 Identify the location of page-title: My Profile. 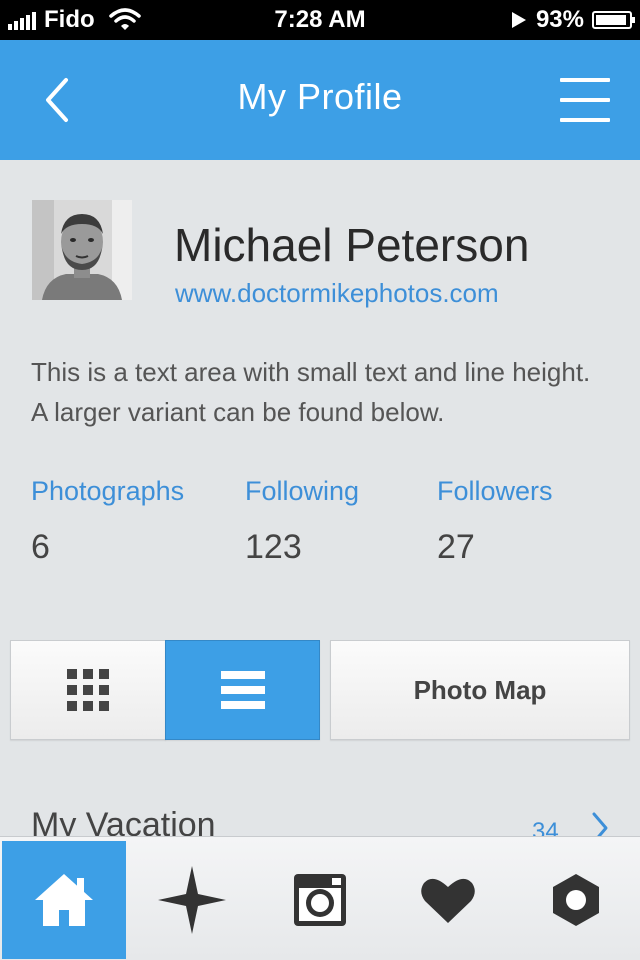
(320, 96).